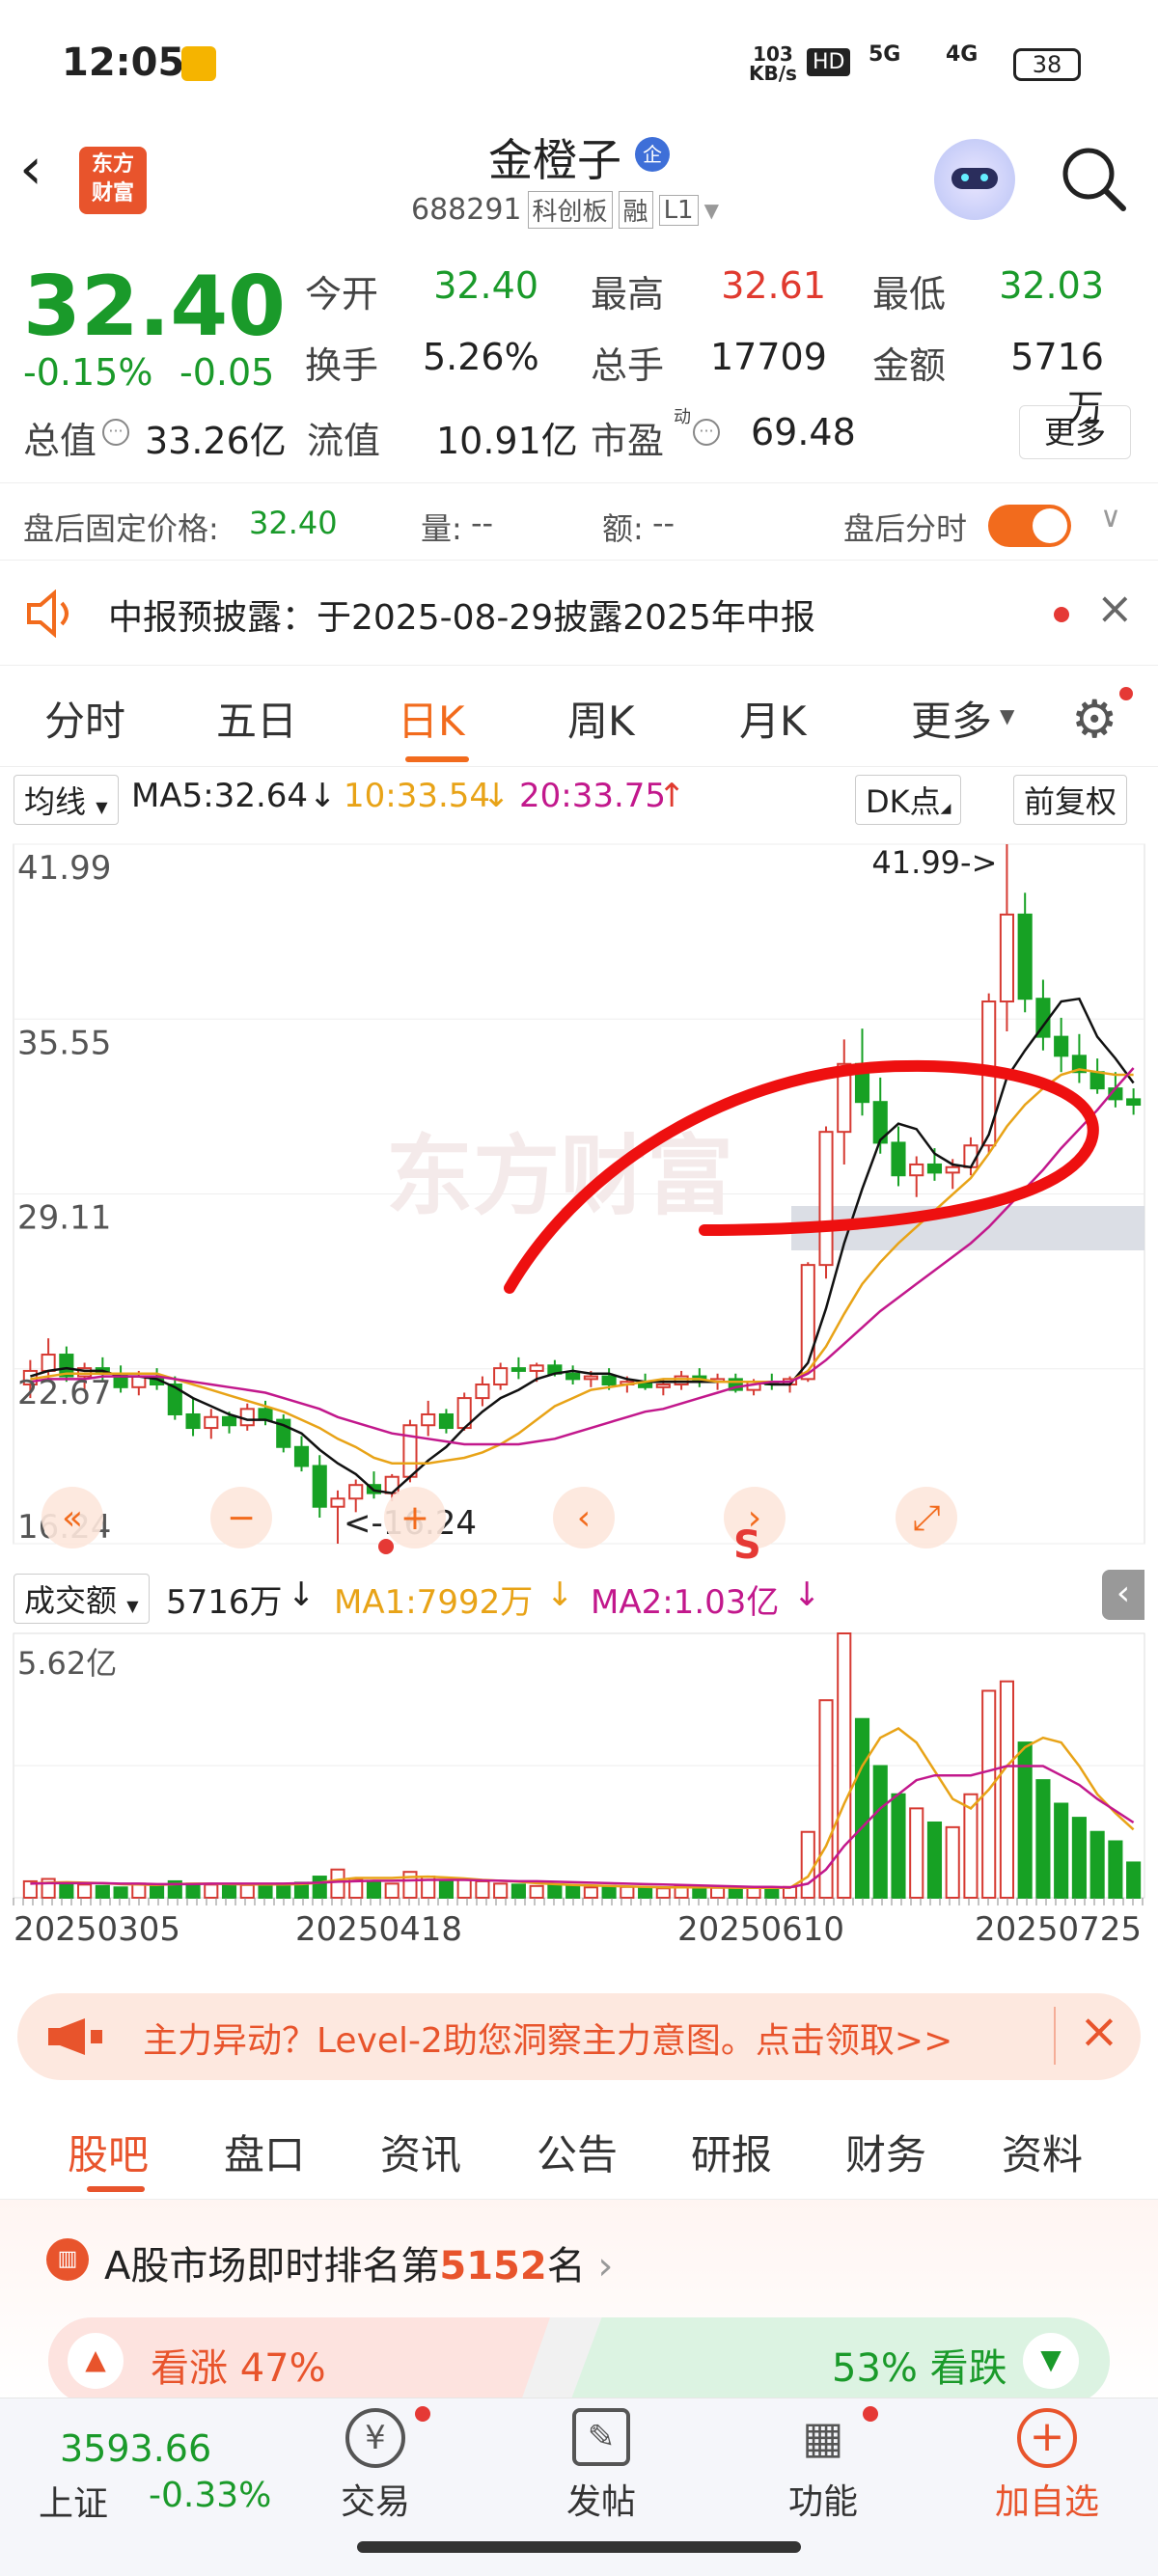 This screenshot has height=2576, width=1158. I want to click on promo-banner: 主力异动？Level-2助您洞察主力意图。点击领取>> ×, so click(579, 2037).